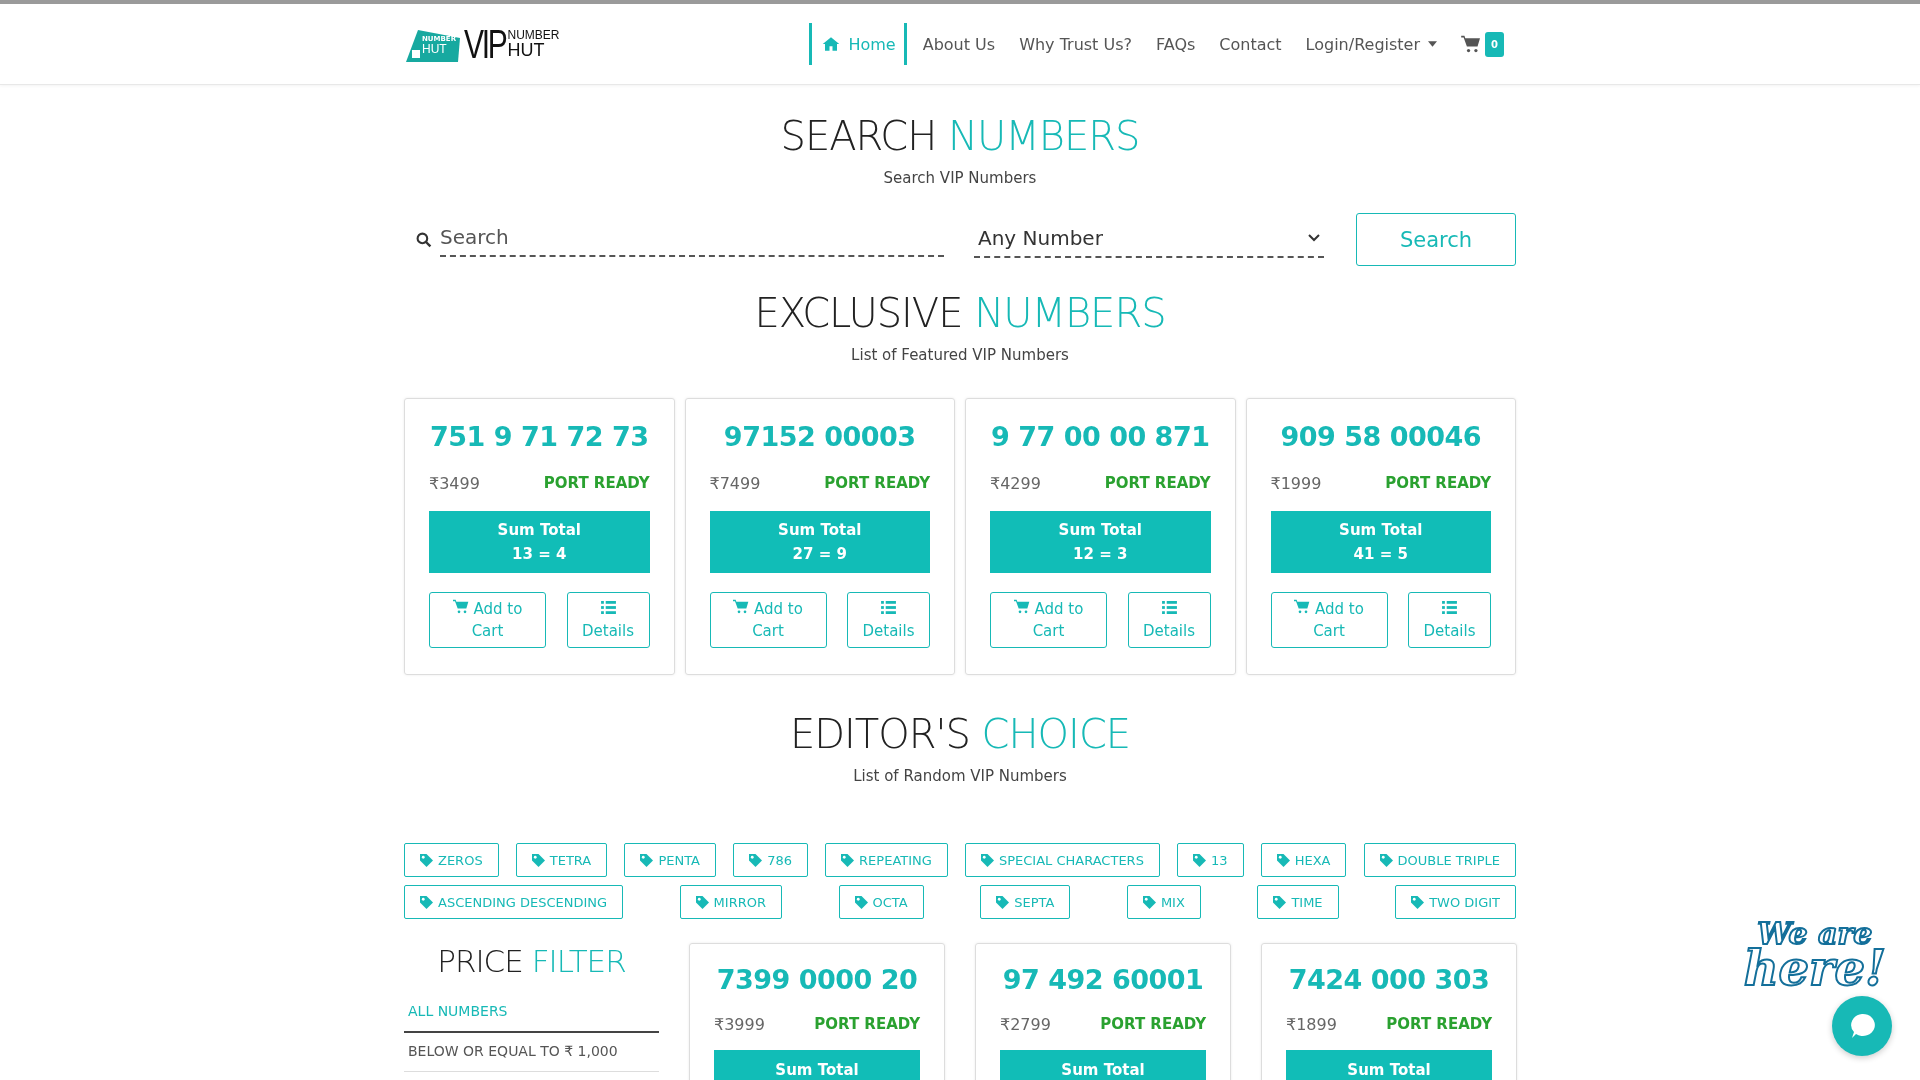  I want to click on nav-link: Contact, so click(1250, 44).